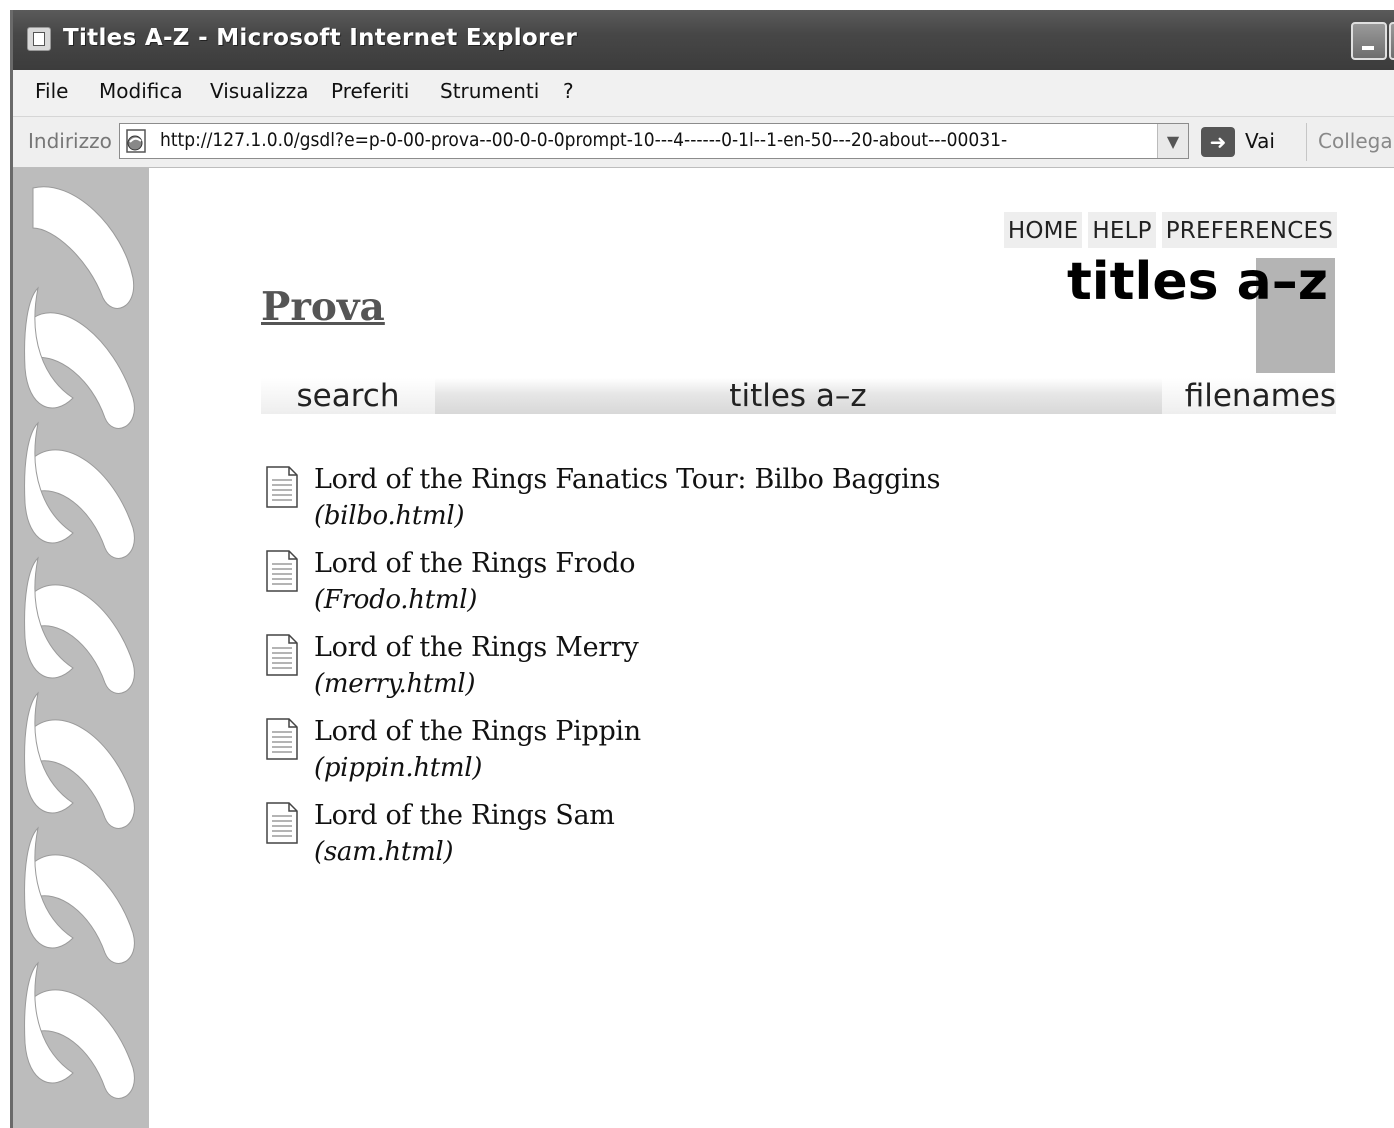 The height and width of the screenshot is (1128, 1394). What do you see at coordinates (1369, 41) in the screenshot?
I see `minimize-button` at bounding box center [1369, 41].